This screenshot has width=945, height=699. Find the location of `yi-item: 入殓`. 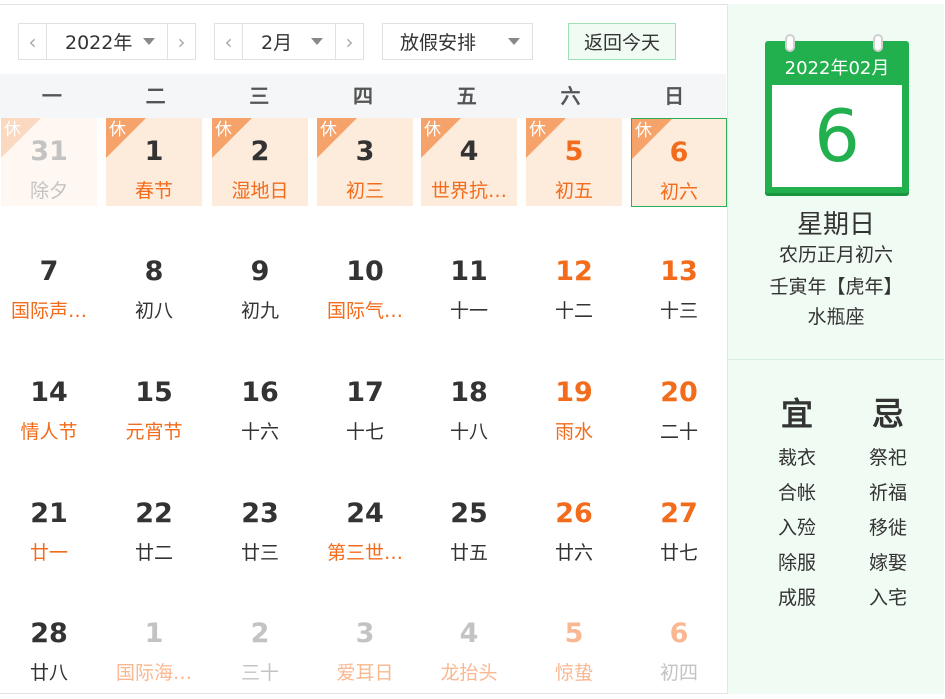

yi-item: 入殓 is located at coordinates (796, 528).